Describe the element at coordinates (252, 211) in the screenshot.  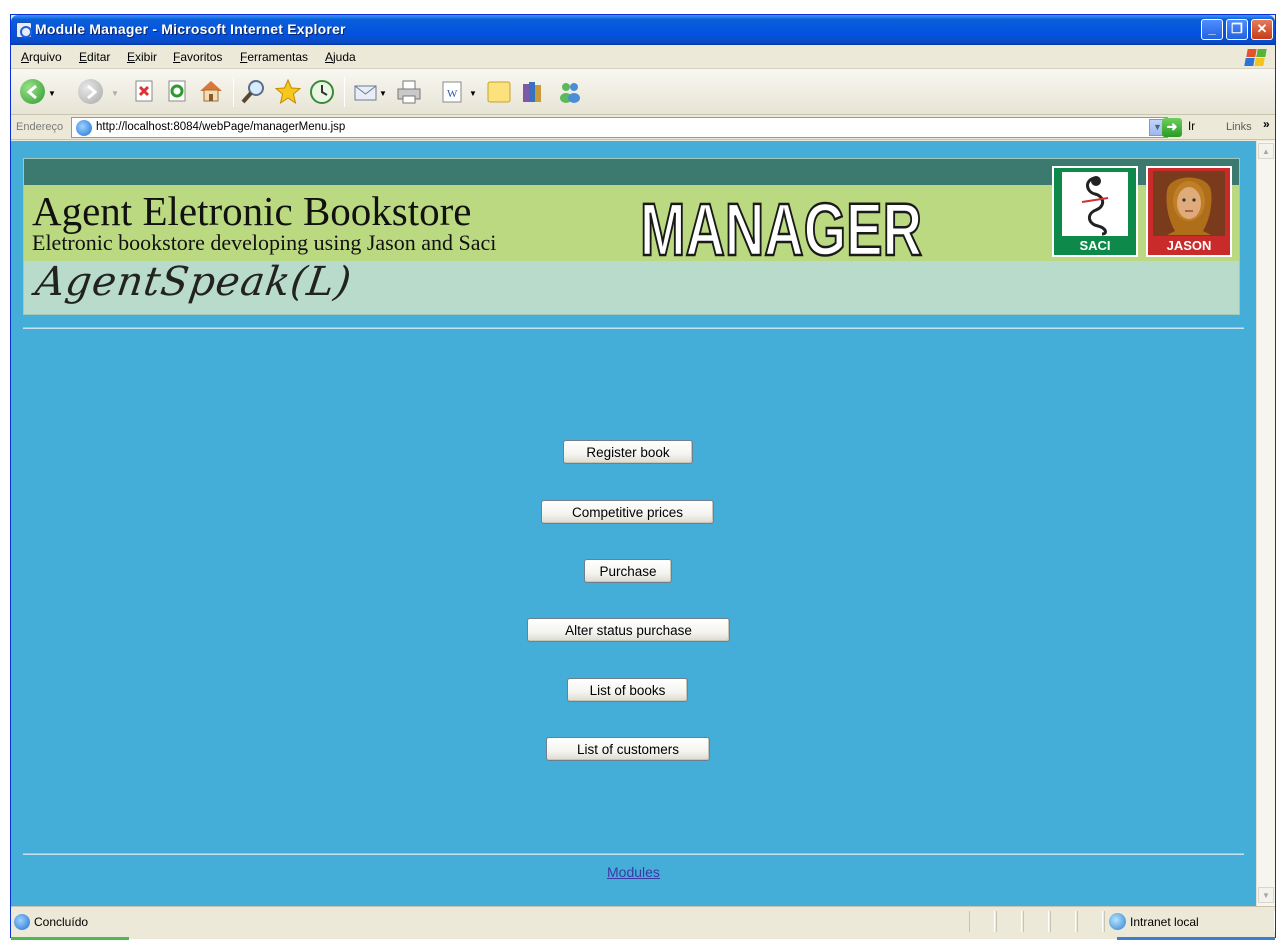
I see `banner-title: Agent Eletronic Bookstore` at that location.